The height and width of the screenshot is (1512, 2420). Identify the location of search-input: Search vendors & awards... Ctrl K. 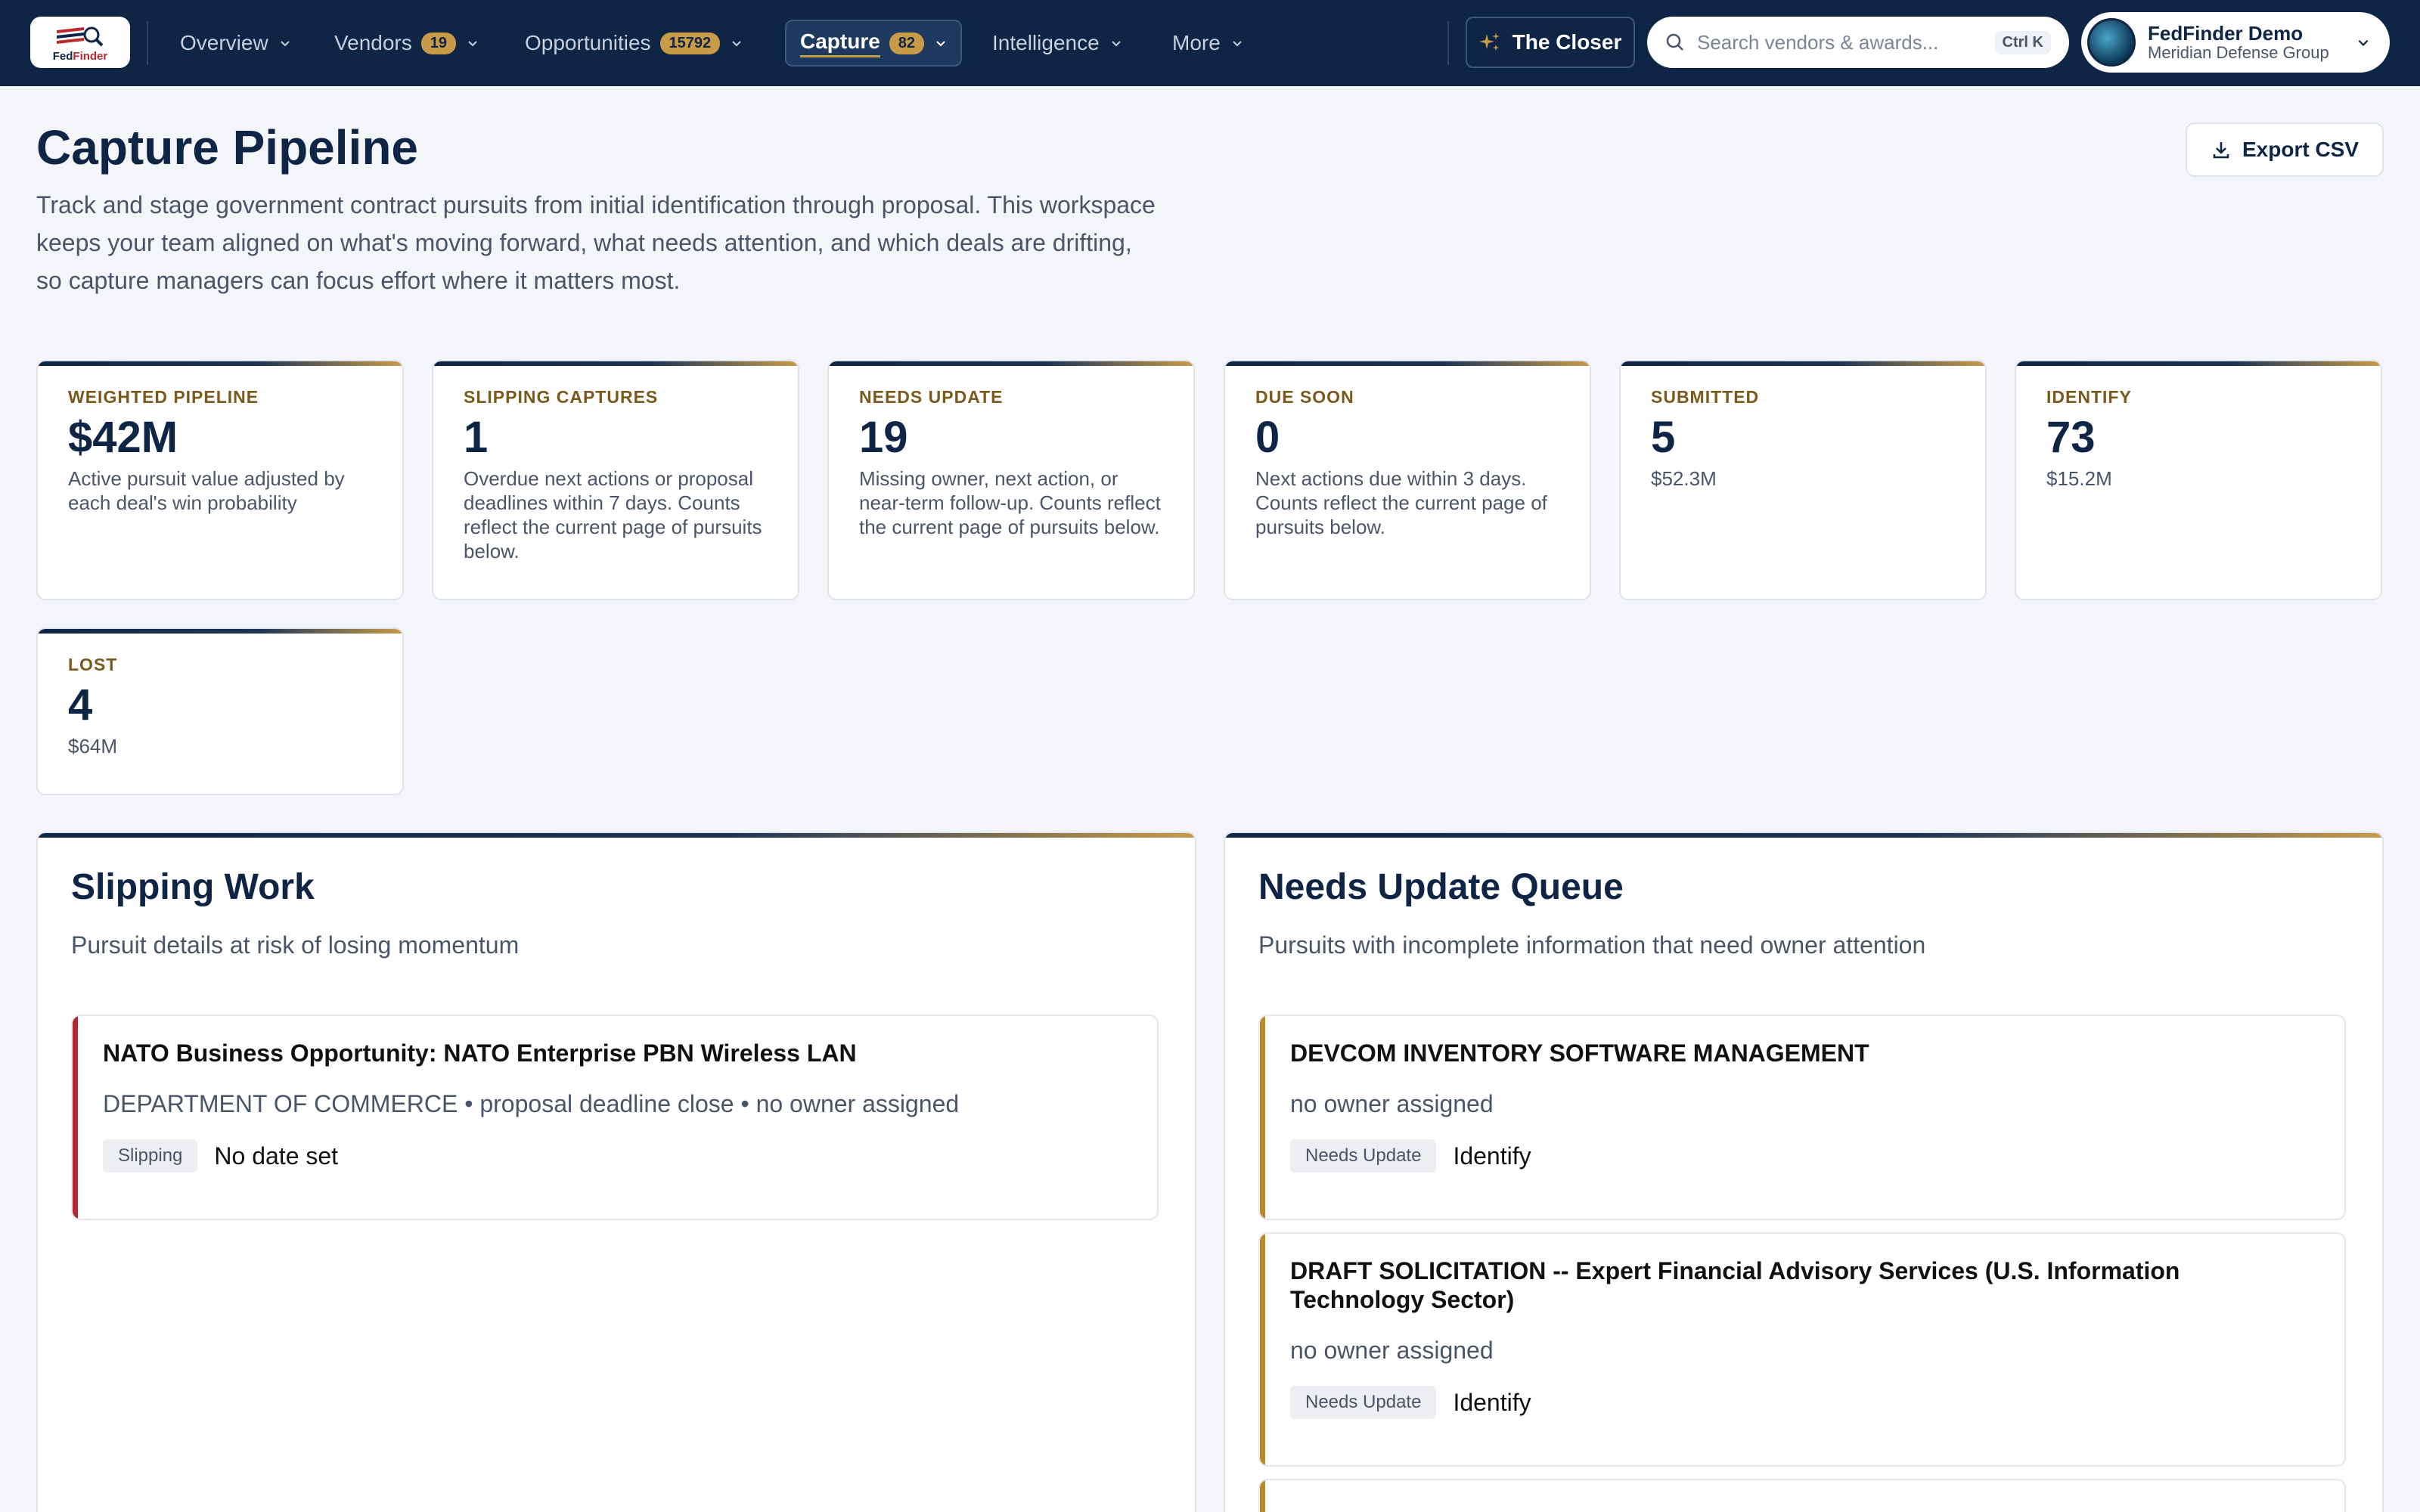
(1858, 42).